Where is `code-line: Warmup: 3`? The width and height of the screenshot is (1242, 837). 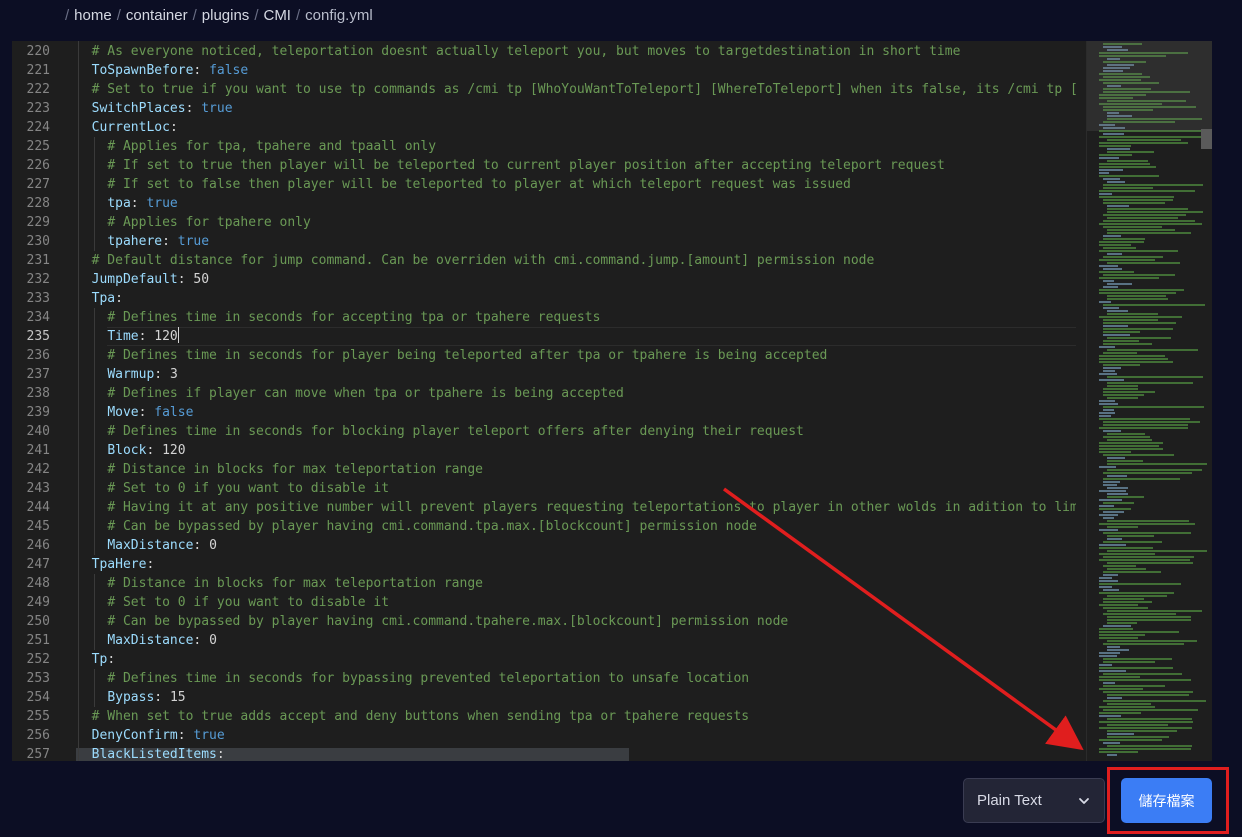 code-line: Warmup: 3 is located at coordinates (591, 374).